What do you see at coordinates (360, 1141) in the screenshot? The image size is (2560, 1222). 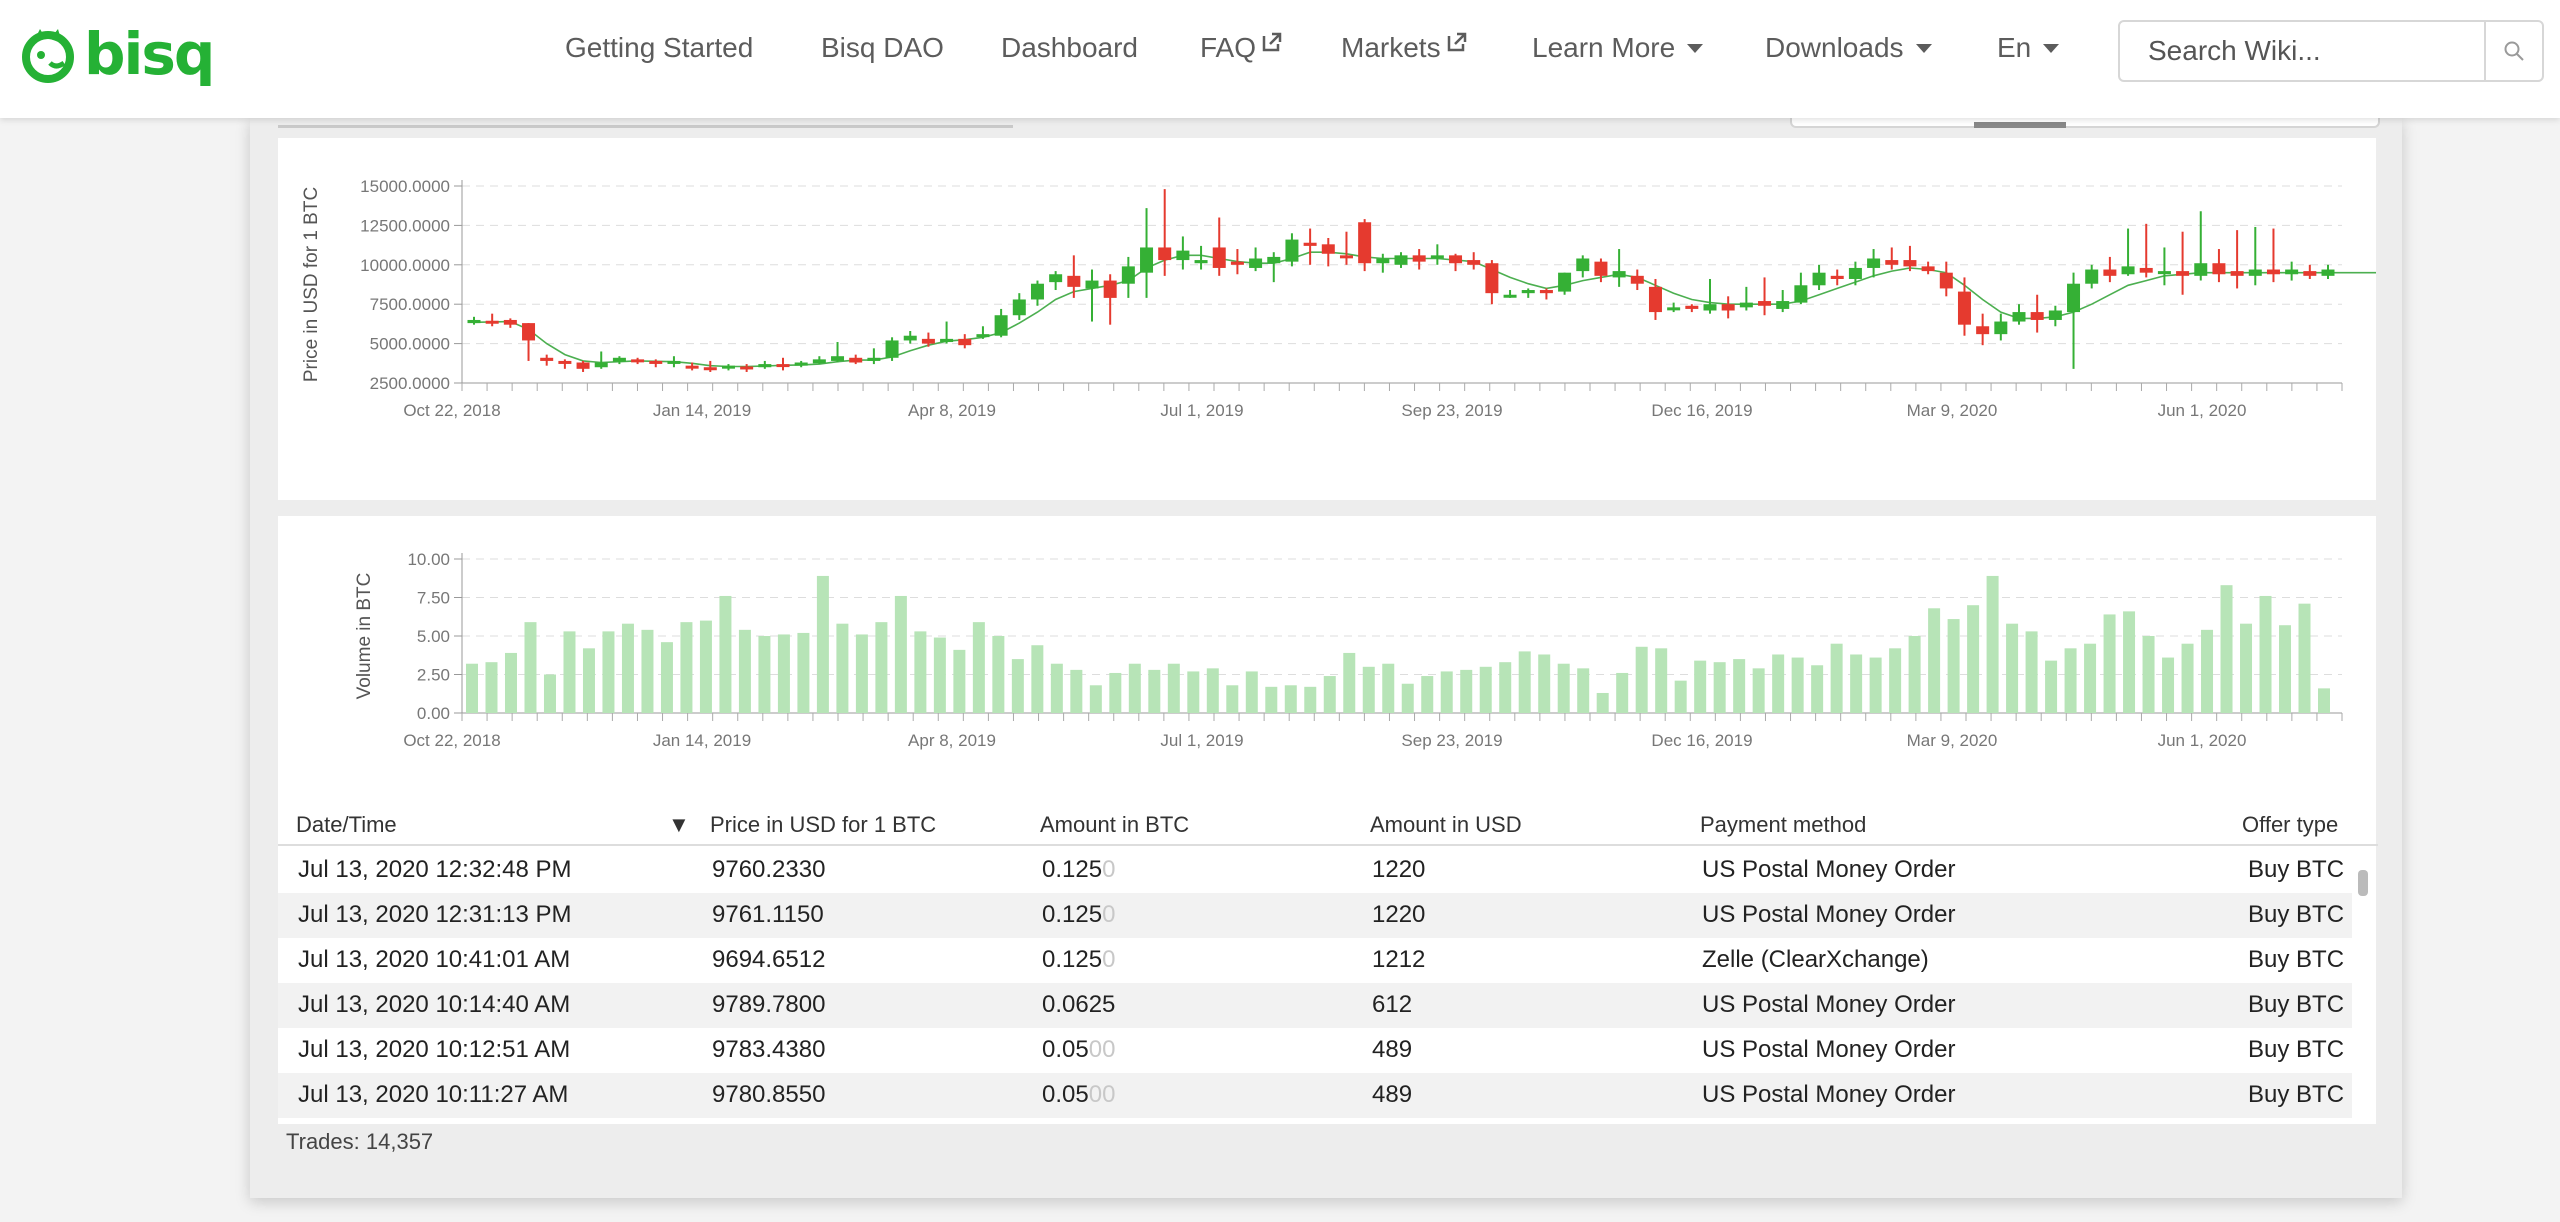 I see `trades-count: Trades: 14,357` at bounding box center [360, 1141].